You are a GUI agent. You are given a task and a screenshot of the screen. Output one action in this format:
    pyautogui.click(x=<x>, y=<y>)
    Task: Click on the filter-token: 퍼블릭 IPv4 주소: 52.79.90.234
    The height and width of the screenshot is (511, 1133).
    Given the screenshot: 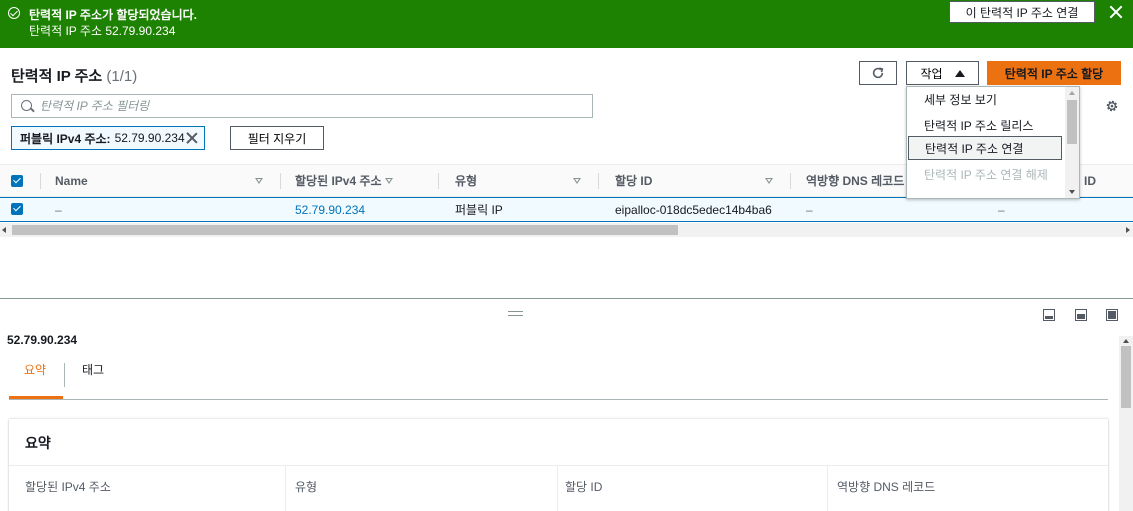 What is the action you would take?
    pyautogui.click(x=108, y=138)
    